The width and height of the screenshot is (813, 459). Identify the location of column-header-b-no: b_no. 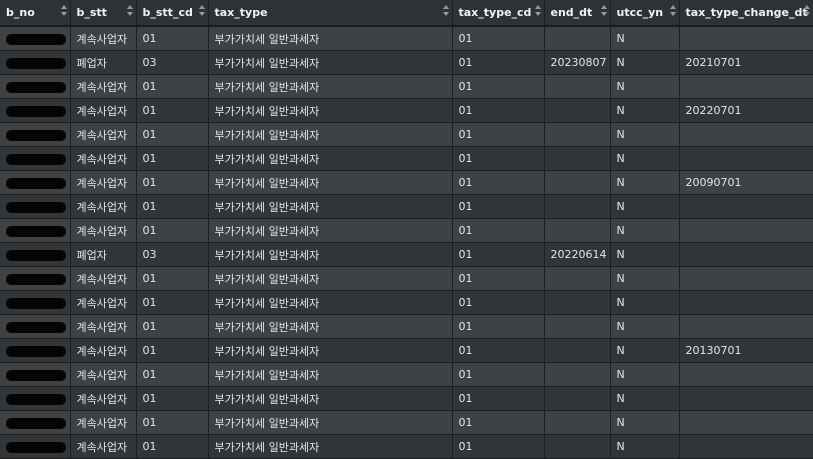
(35, 13).